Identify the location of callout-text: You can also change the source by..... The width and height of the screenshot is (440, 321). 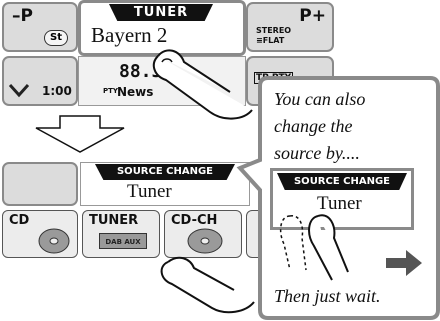
(354, 126).